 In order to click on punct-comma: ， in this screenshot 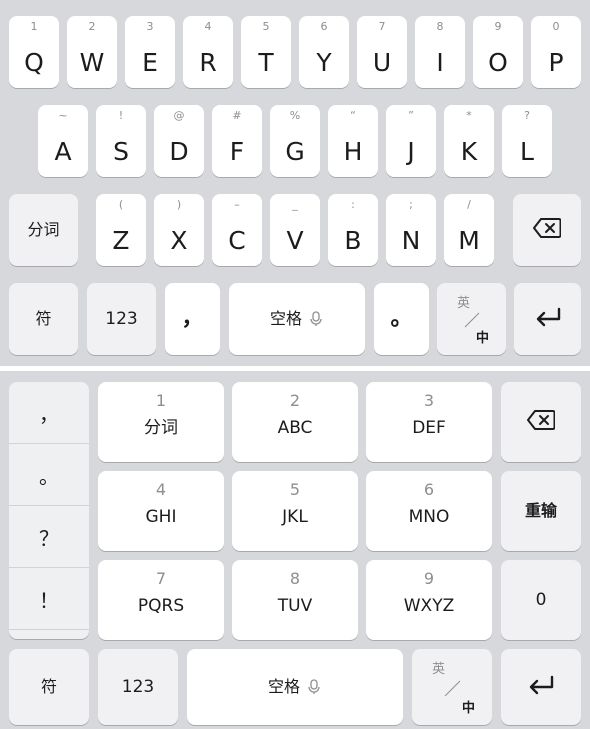, I will do `click(49, 413)`.